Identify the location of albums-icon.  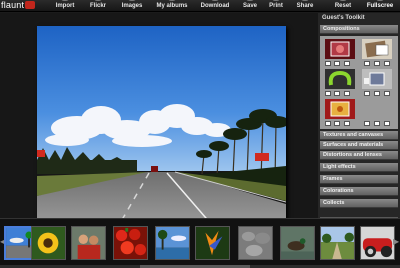
(172, 0).